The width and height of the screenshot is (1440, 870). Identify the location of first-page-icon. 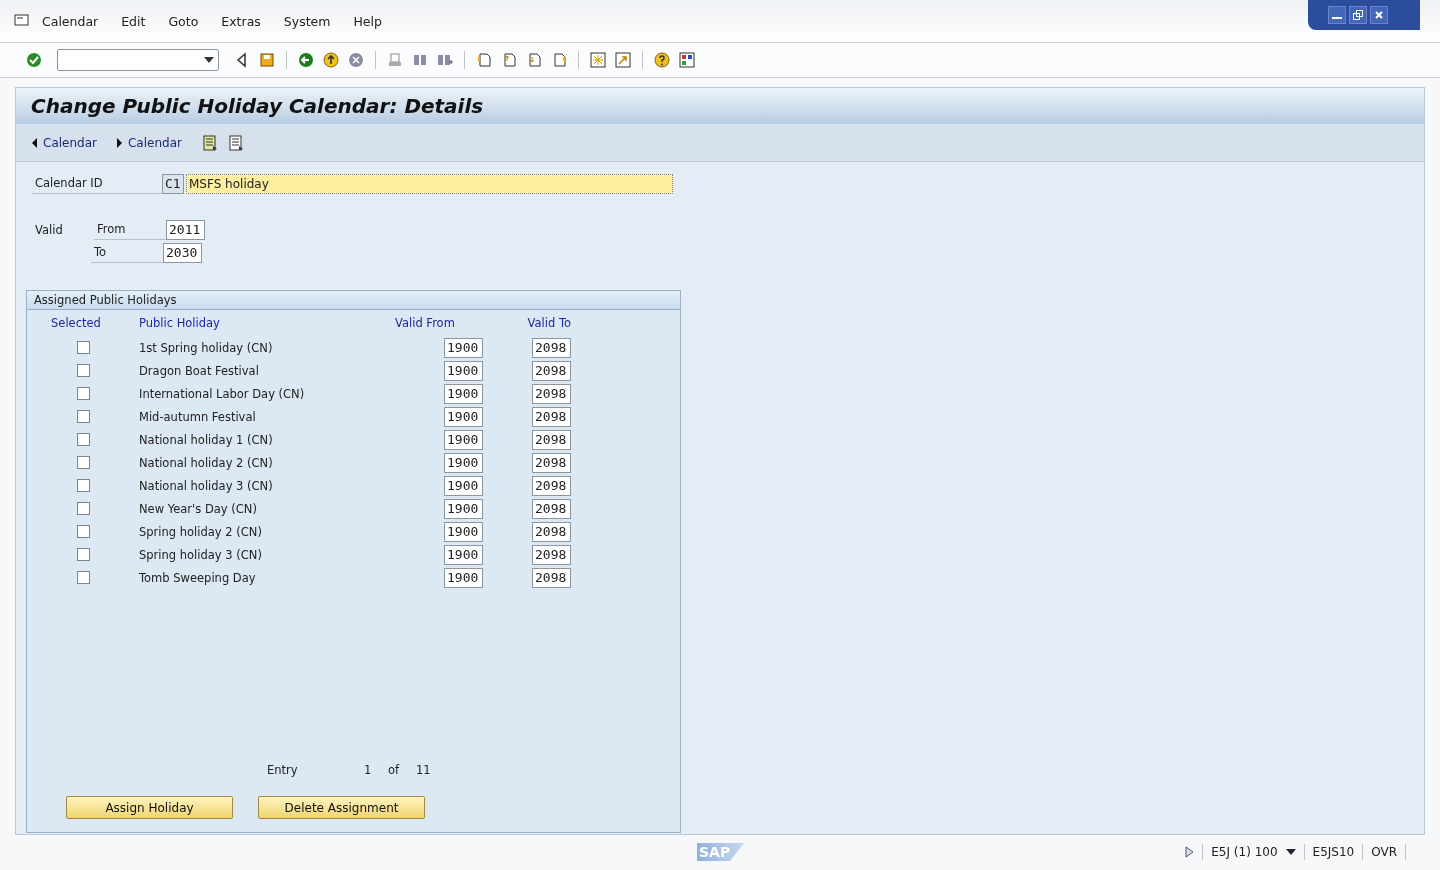
(484, 60).